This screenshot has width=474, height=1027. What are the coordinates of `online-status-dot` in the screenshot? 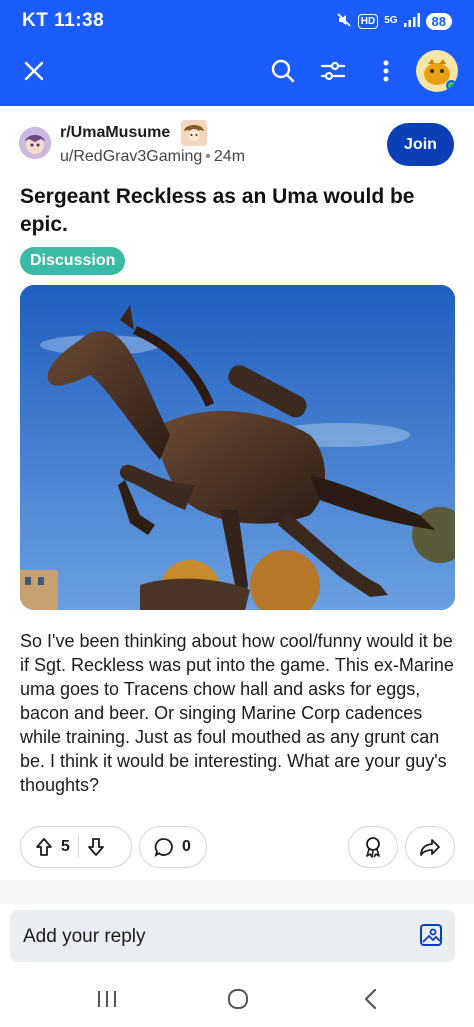 It's located at (451, 85).